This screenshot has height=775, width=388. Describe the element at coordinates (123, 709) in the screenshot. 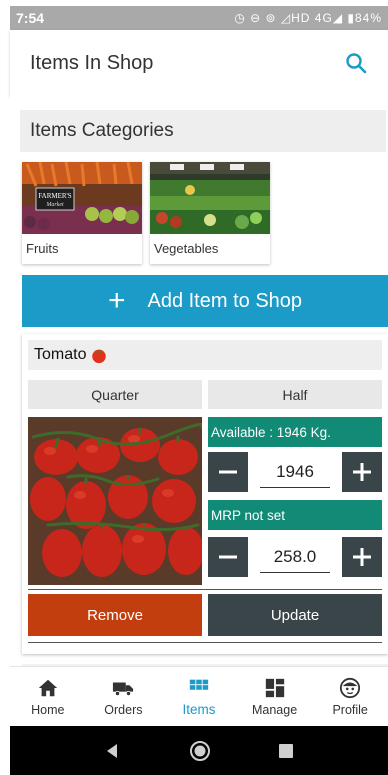

I see `nav-label: Orders` at that location.